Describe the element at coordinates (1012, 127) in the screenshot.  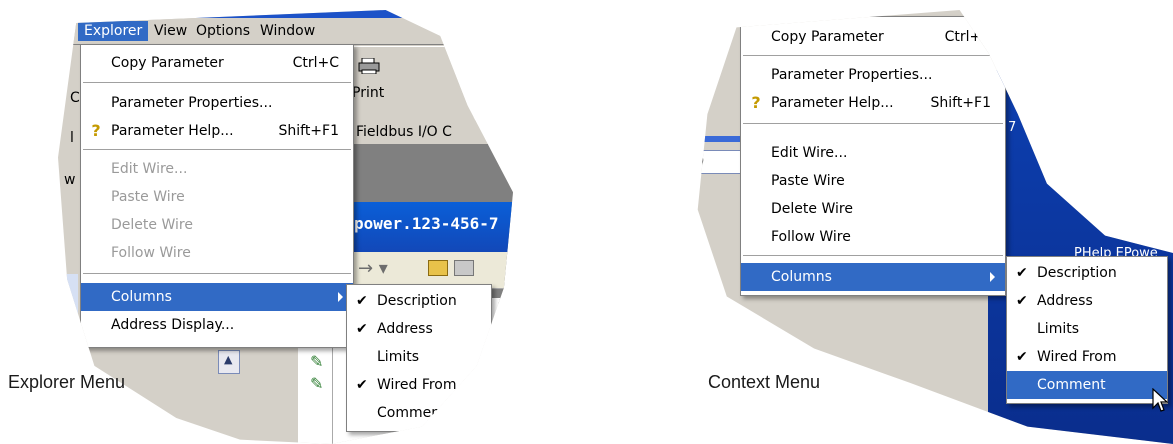
I see `background-text: 7` at that location.